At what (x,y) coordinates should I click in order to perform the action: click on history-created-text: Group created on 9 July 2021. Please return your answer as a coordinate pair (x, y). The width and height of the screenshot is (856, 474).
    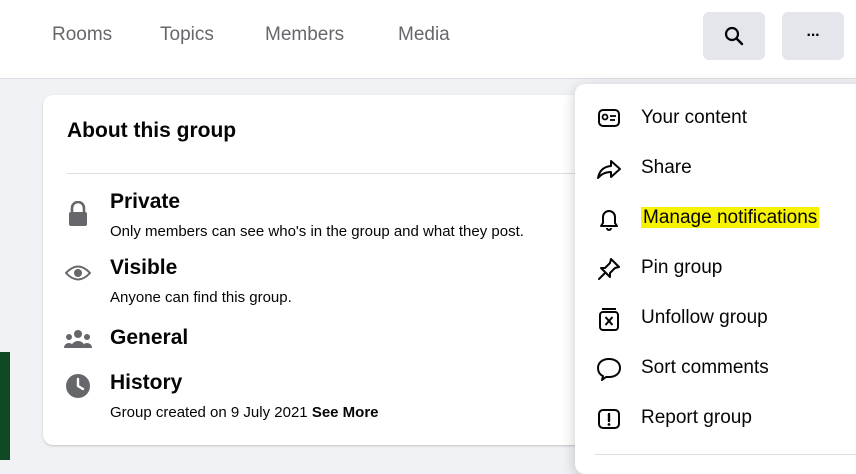
    Looking at the image, I should click on (209, 412).